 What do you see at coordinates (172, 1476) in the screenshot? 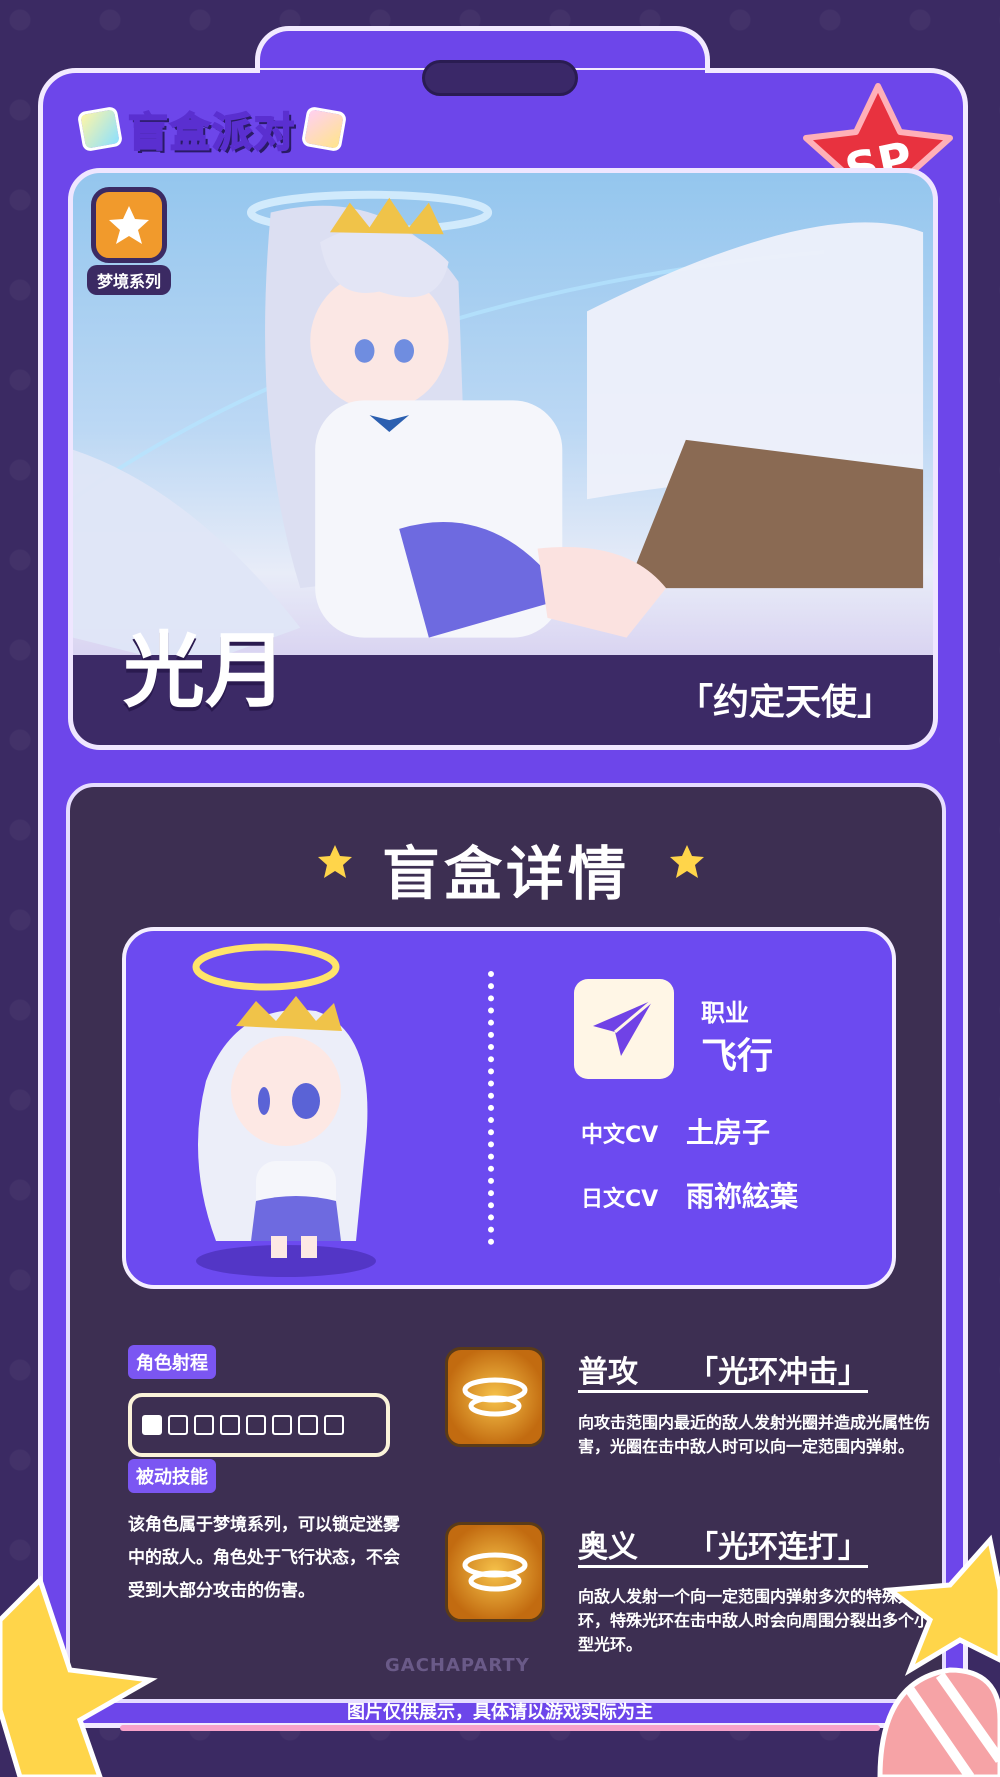
I see `passive-label: 被动技能` at bounding box center [172, 1476].